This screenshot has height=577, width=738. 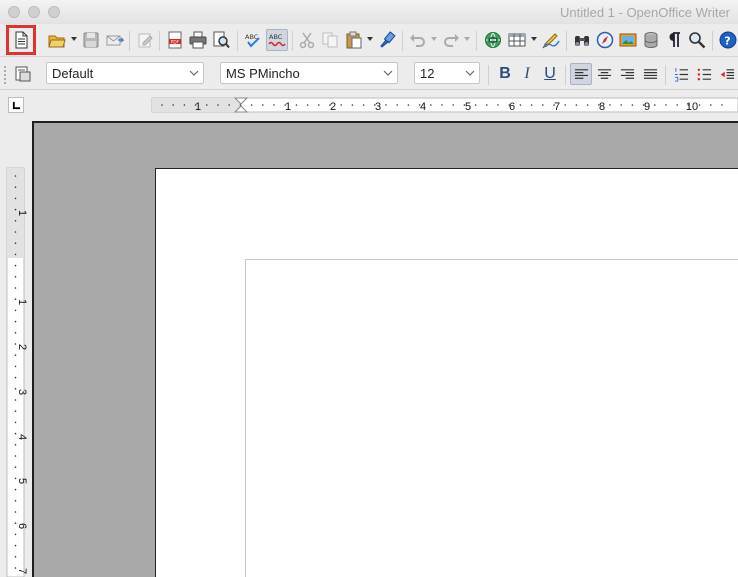 I want to click on formatting-marks-icon, so click(x=674, y=40).